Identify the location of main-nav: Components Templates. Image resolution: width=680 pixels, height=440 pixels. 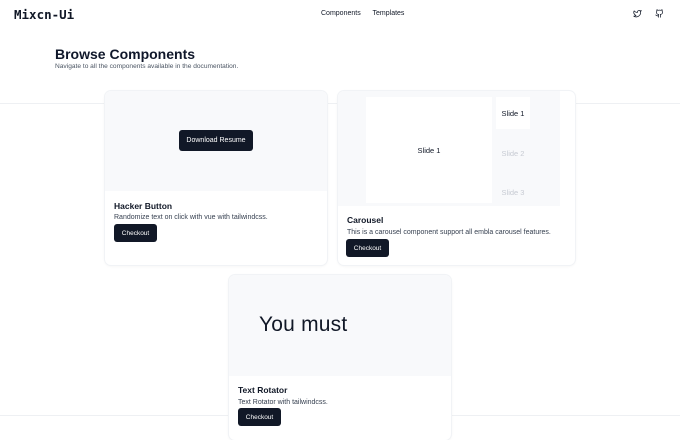
(367, 13).